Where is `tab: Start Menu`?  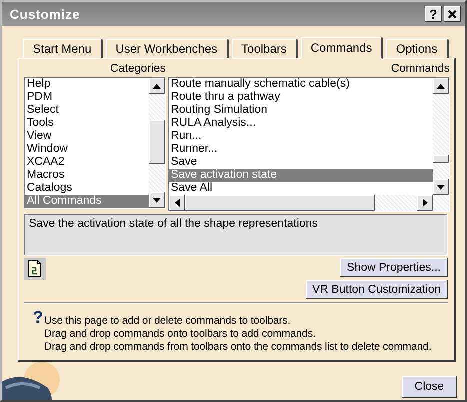
tab: Start Menu is located at coordinates (63, 48).